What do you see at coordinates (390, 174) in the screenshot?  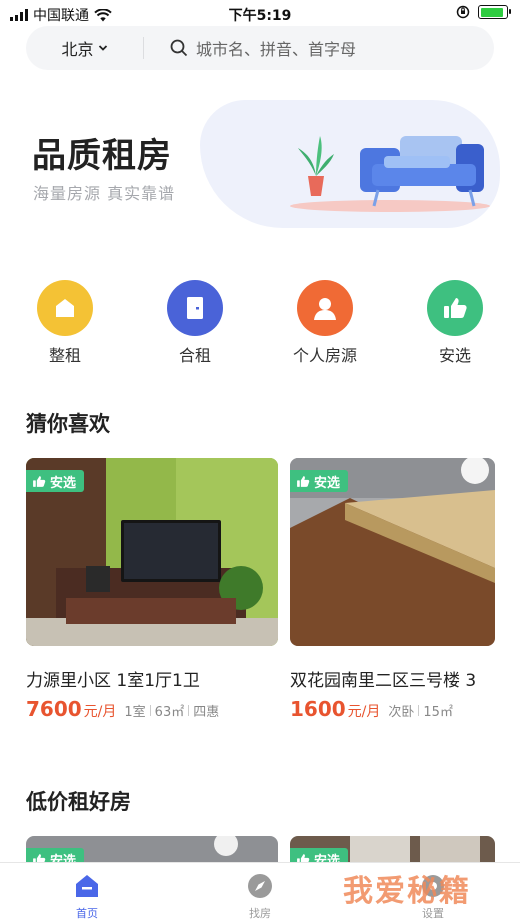 I see `sofa-illustration` at bounding box center [390, 174].